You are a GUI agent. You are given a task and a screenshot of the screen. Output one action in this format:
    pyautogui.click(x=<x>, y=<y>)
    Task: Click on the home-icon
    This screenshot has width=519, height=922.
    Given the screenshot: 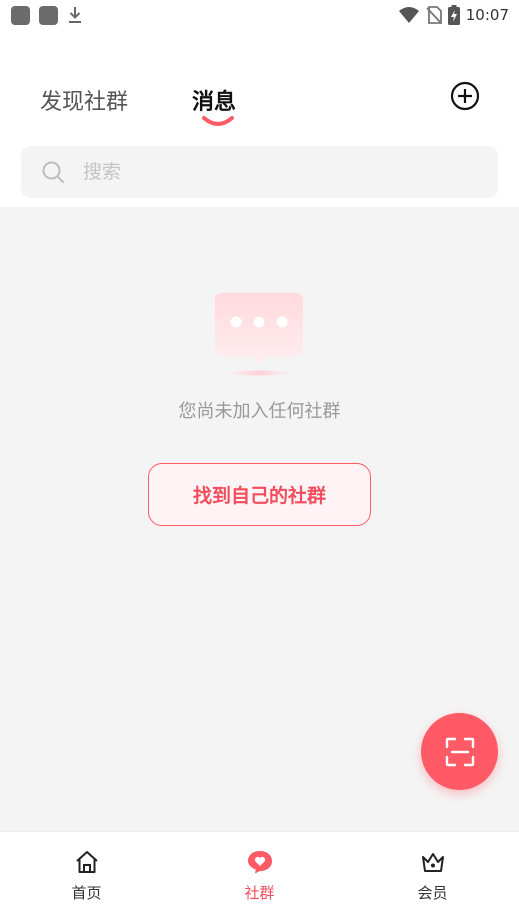 What is the action you would take?
    pyautogui.click(x=86, y=862)
    